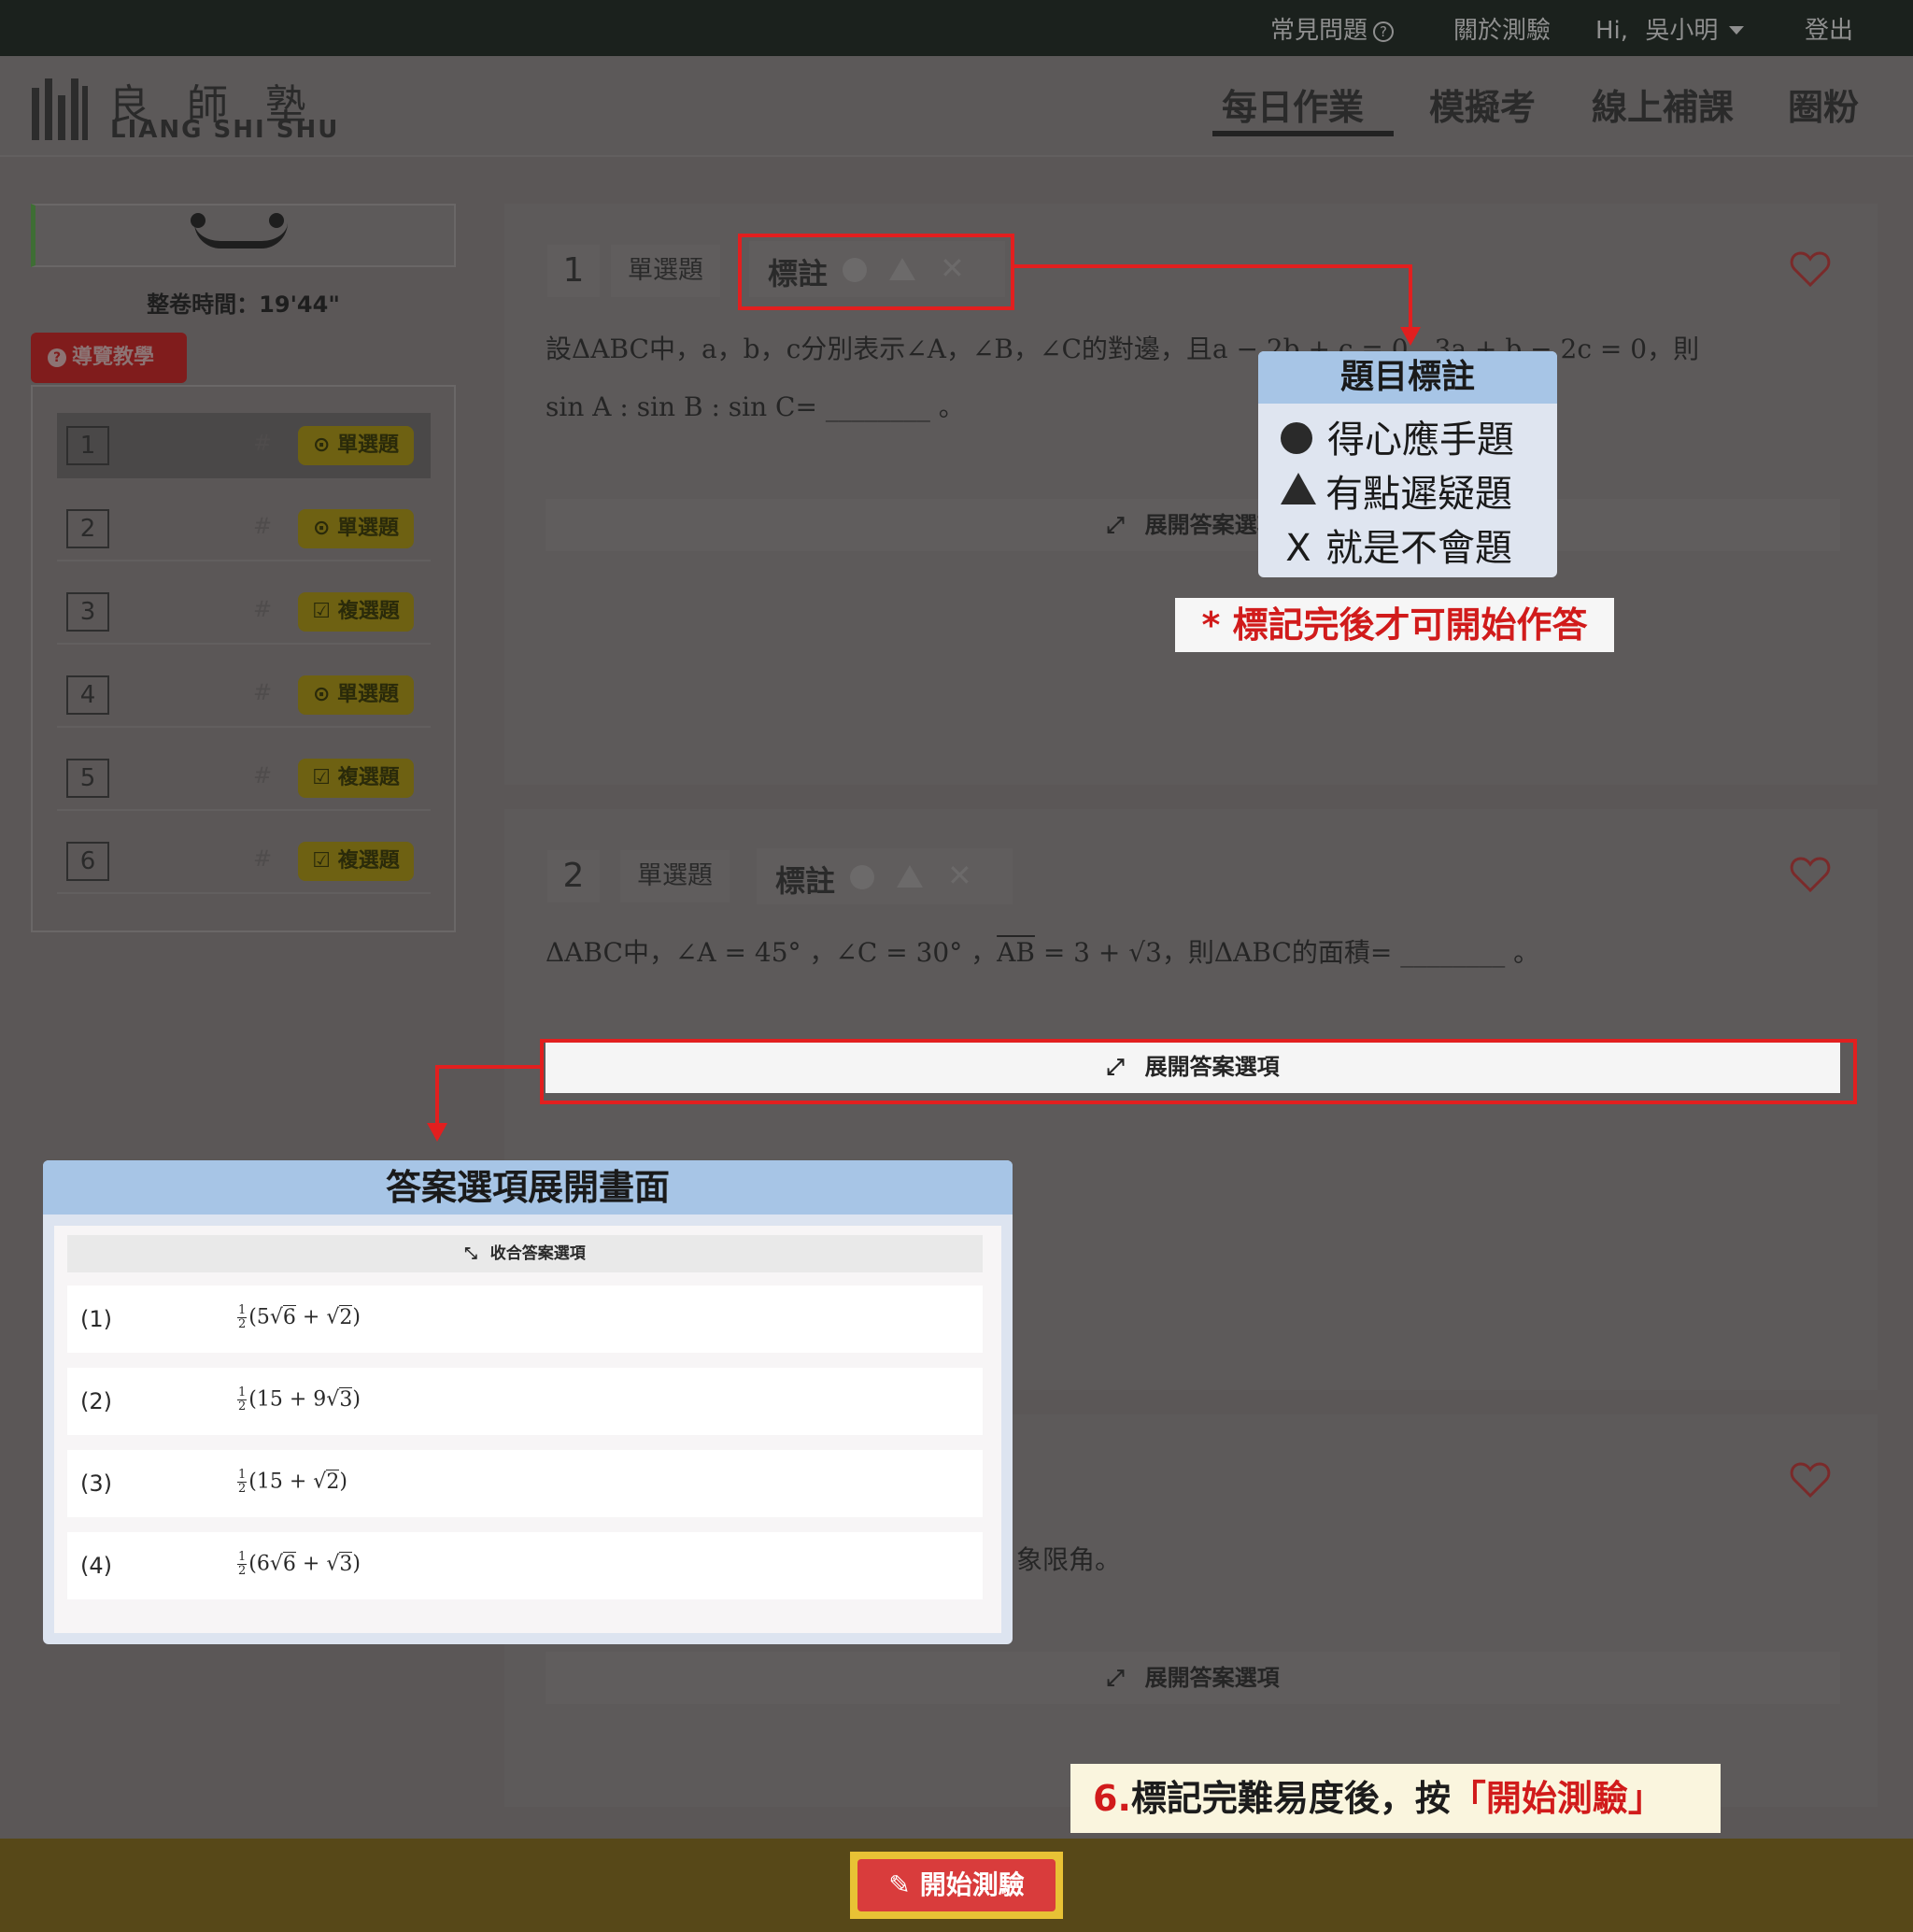 This screenshot has width=1913, height=1932. I want to click on question-number: 1, so click(87, 445).